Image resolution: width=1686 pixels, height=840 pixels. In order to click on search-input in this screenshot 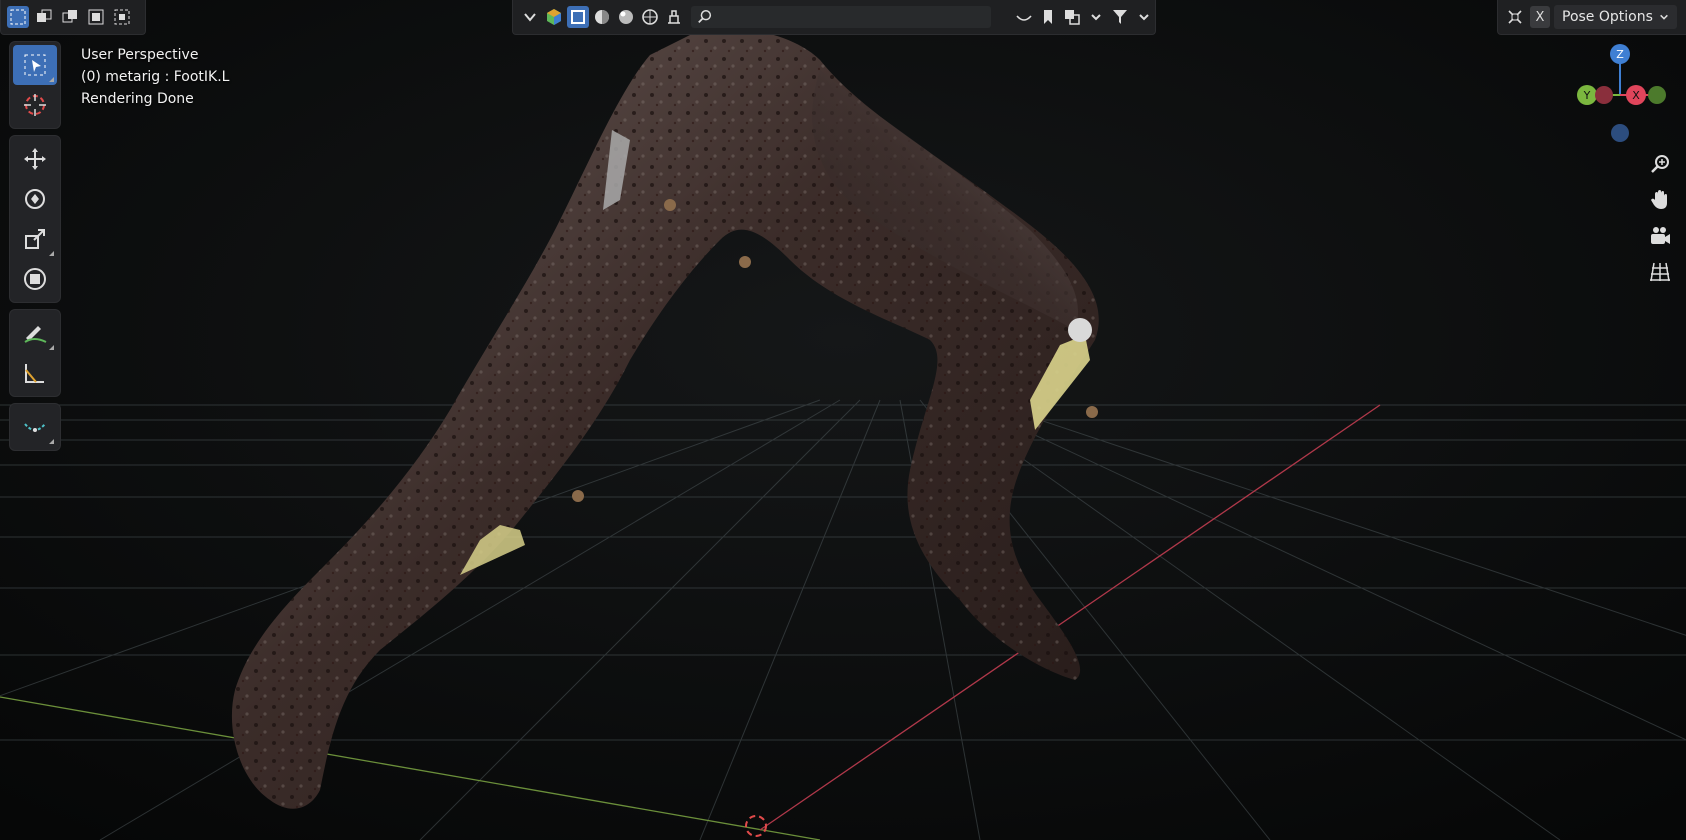, I will do `click(852, 17)`.